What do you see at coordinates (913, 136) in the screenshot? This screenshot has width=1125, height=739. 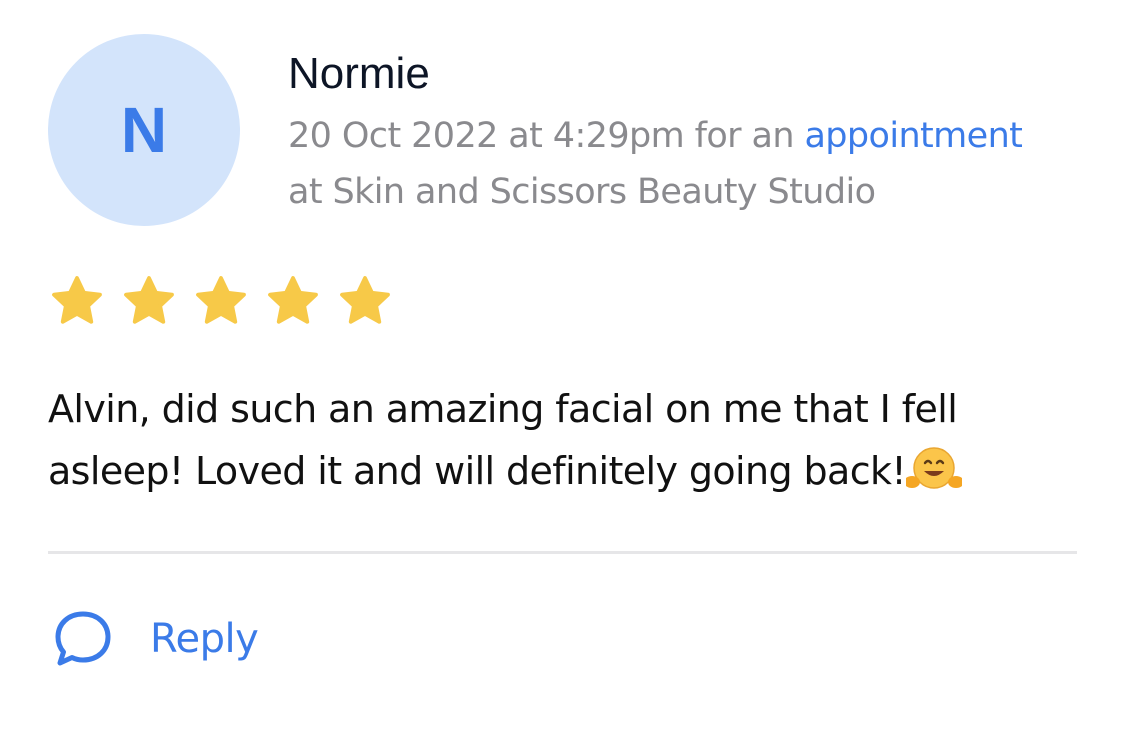 I see `appointment-link: appointment` at bounding box center [913, 136].